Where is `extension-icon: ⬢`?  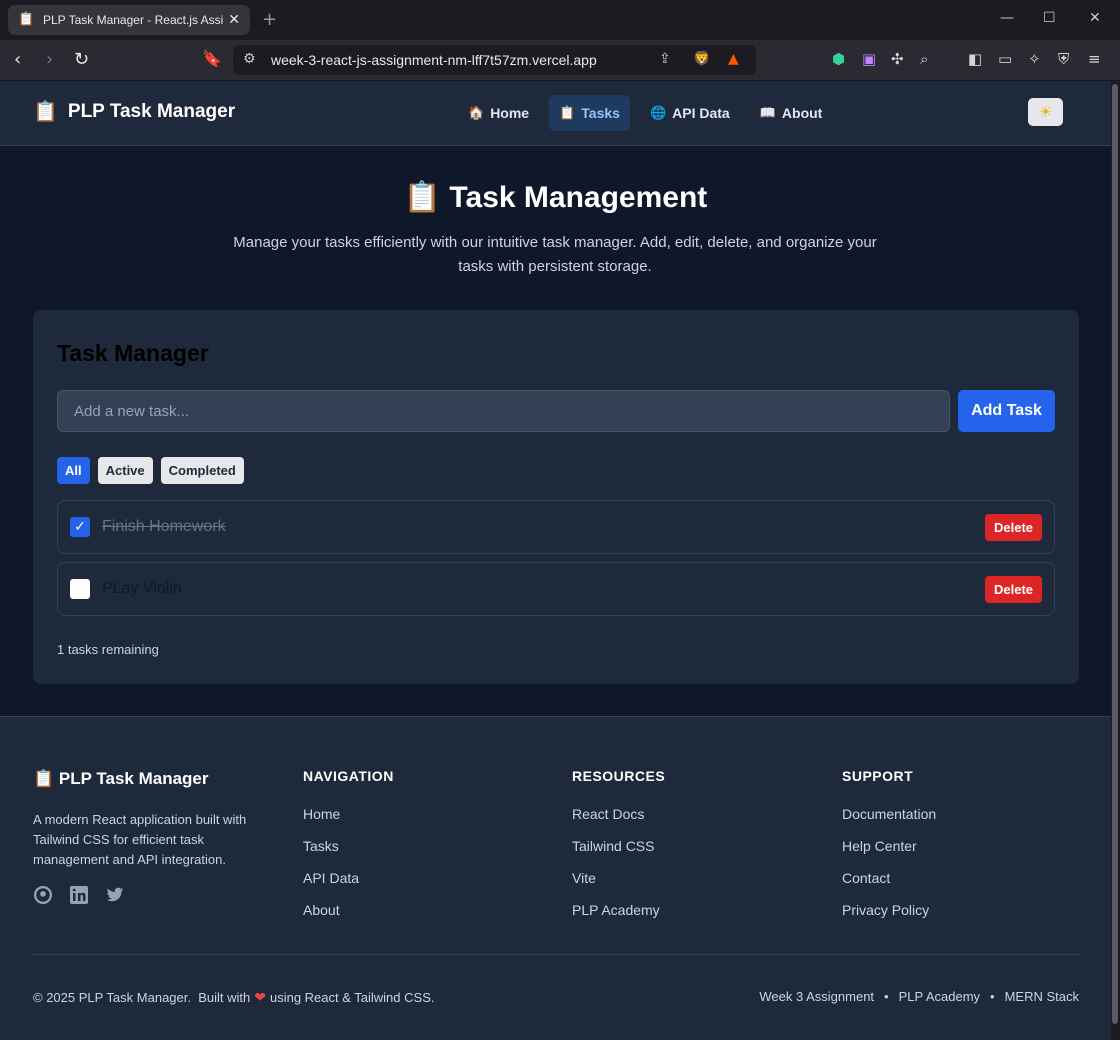
extension-icon: ⬢ is located at coordinates (838, 59).